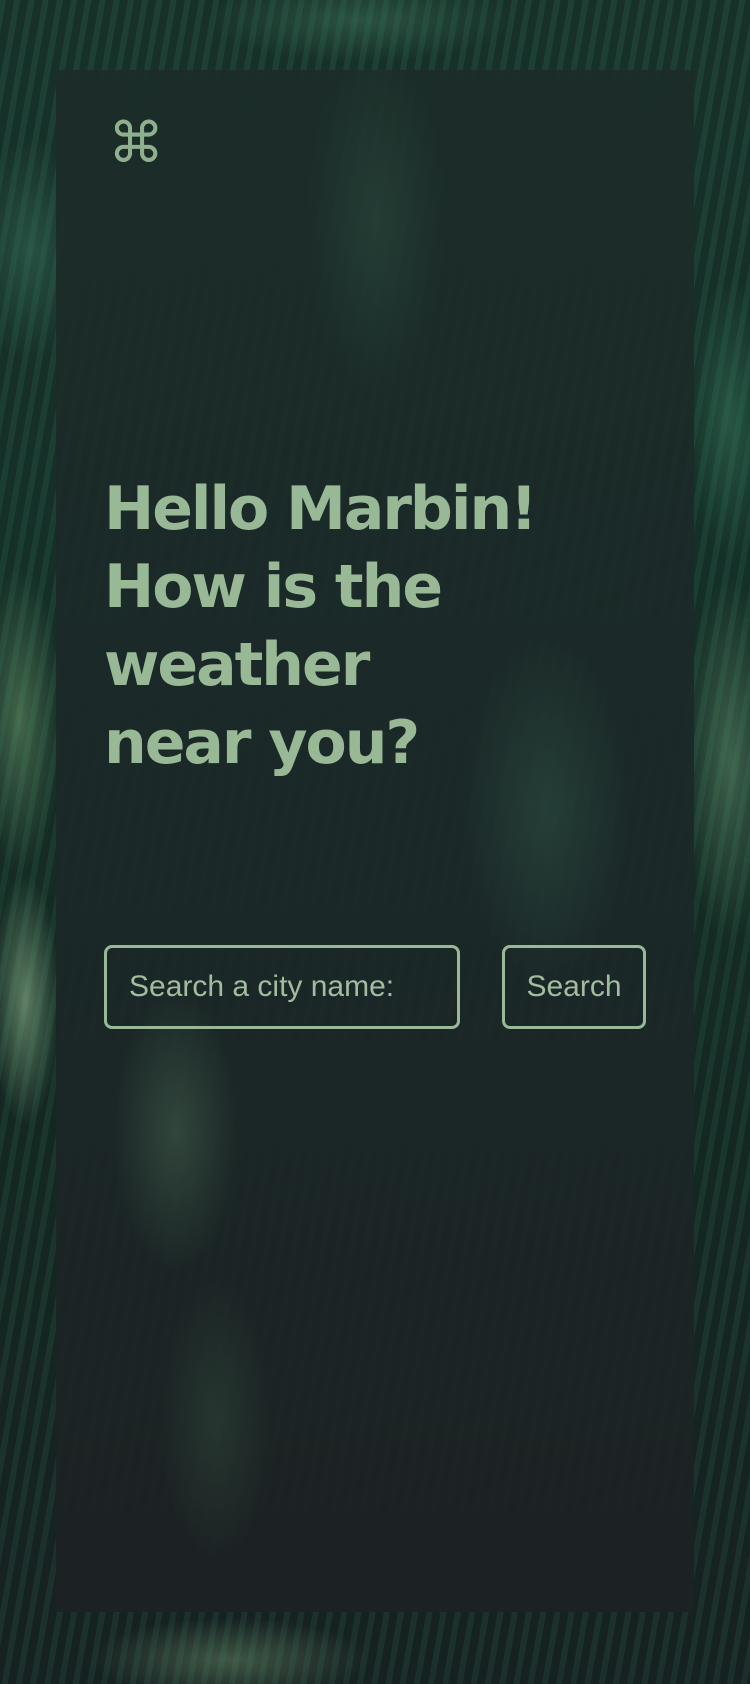 This screenshot has height=1684, width=750. What do you see at coordinates (262, 743) in the screenshot?
I see `greeting-line: near you?` at bounding box center [262, 743].